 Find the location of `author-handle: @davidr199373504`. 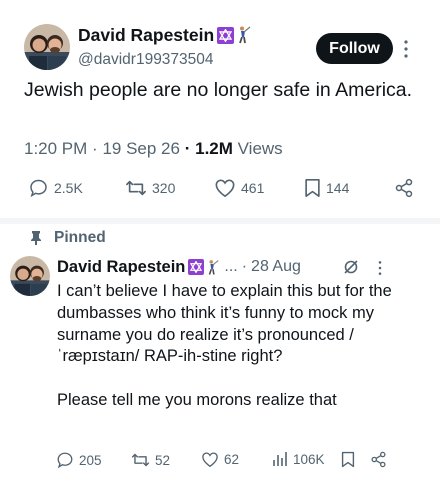

author-handle: @davidr199373504 is located at coordinates (146, 60).